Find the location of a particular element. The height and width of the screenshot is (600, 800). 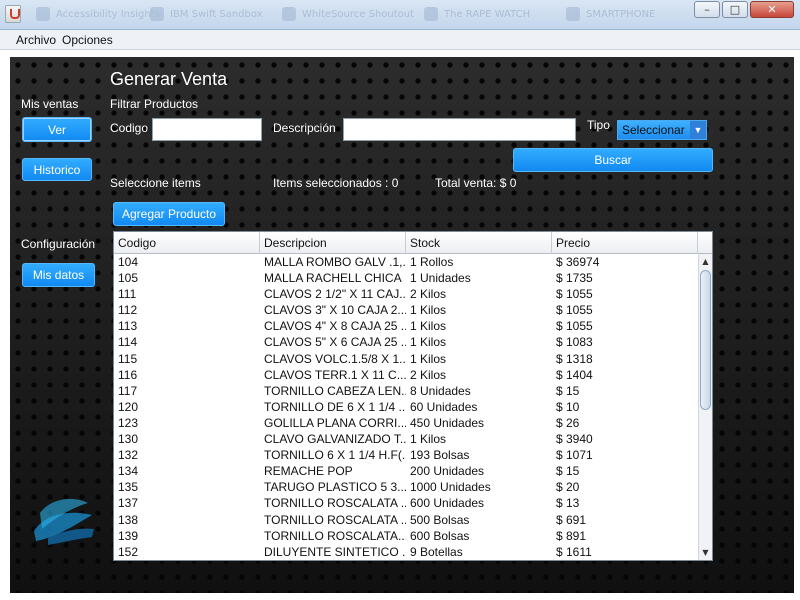

scroll-up-icon: ▲ is located at coordinates (705, 261).